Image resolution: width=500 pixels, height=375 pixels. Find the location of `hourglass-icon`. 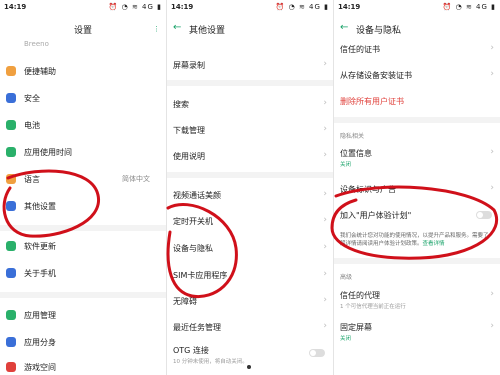

hourglass-icon is located at coordinates (11, 152).